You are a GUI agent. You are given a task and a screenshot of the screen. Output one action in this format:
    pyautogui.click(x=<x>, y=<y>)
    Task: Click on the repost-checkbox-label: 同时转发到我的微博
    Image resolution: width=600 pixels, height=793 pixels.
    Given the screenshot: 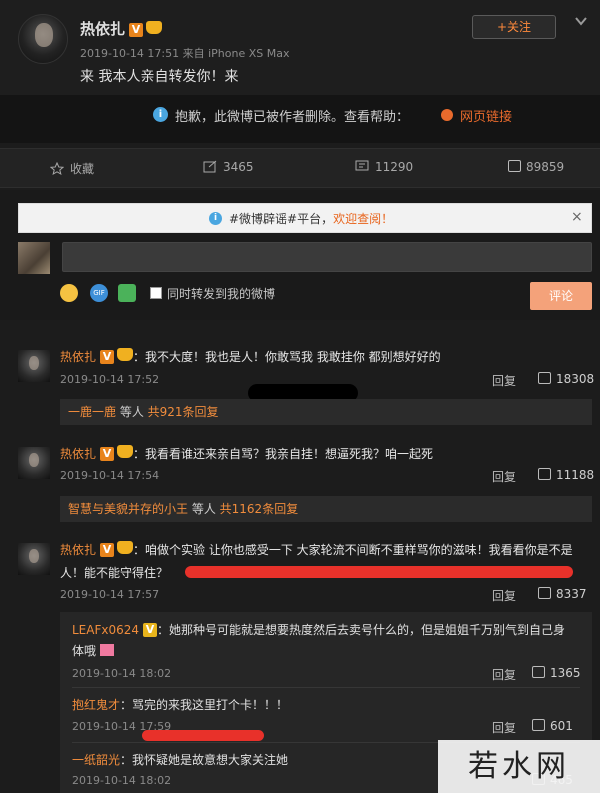 What is the action you would take?
    pyautogui.click(x=221, y=294)
    